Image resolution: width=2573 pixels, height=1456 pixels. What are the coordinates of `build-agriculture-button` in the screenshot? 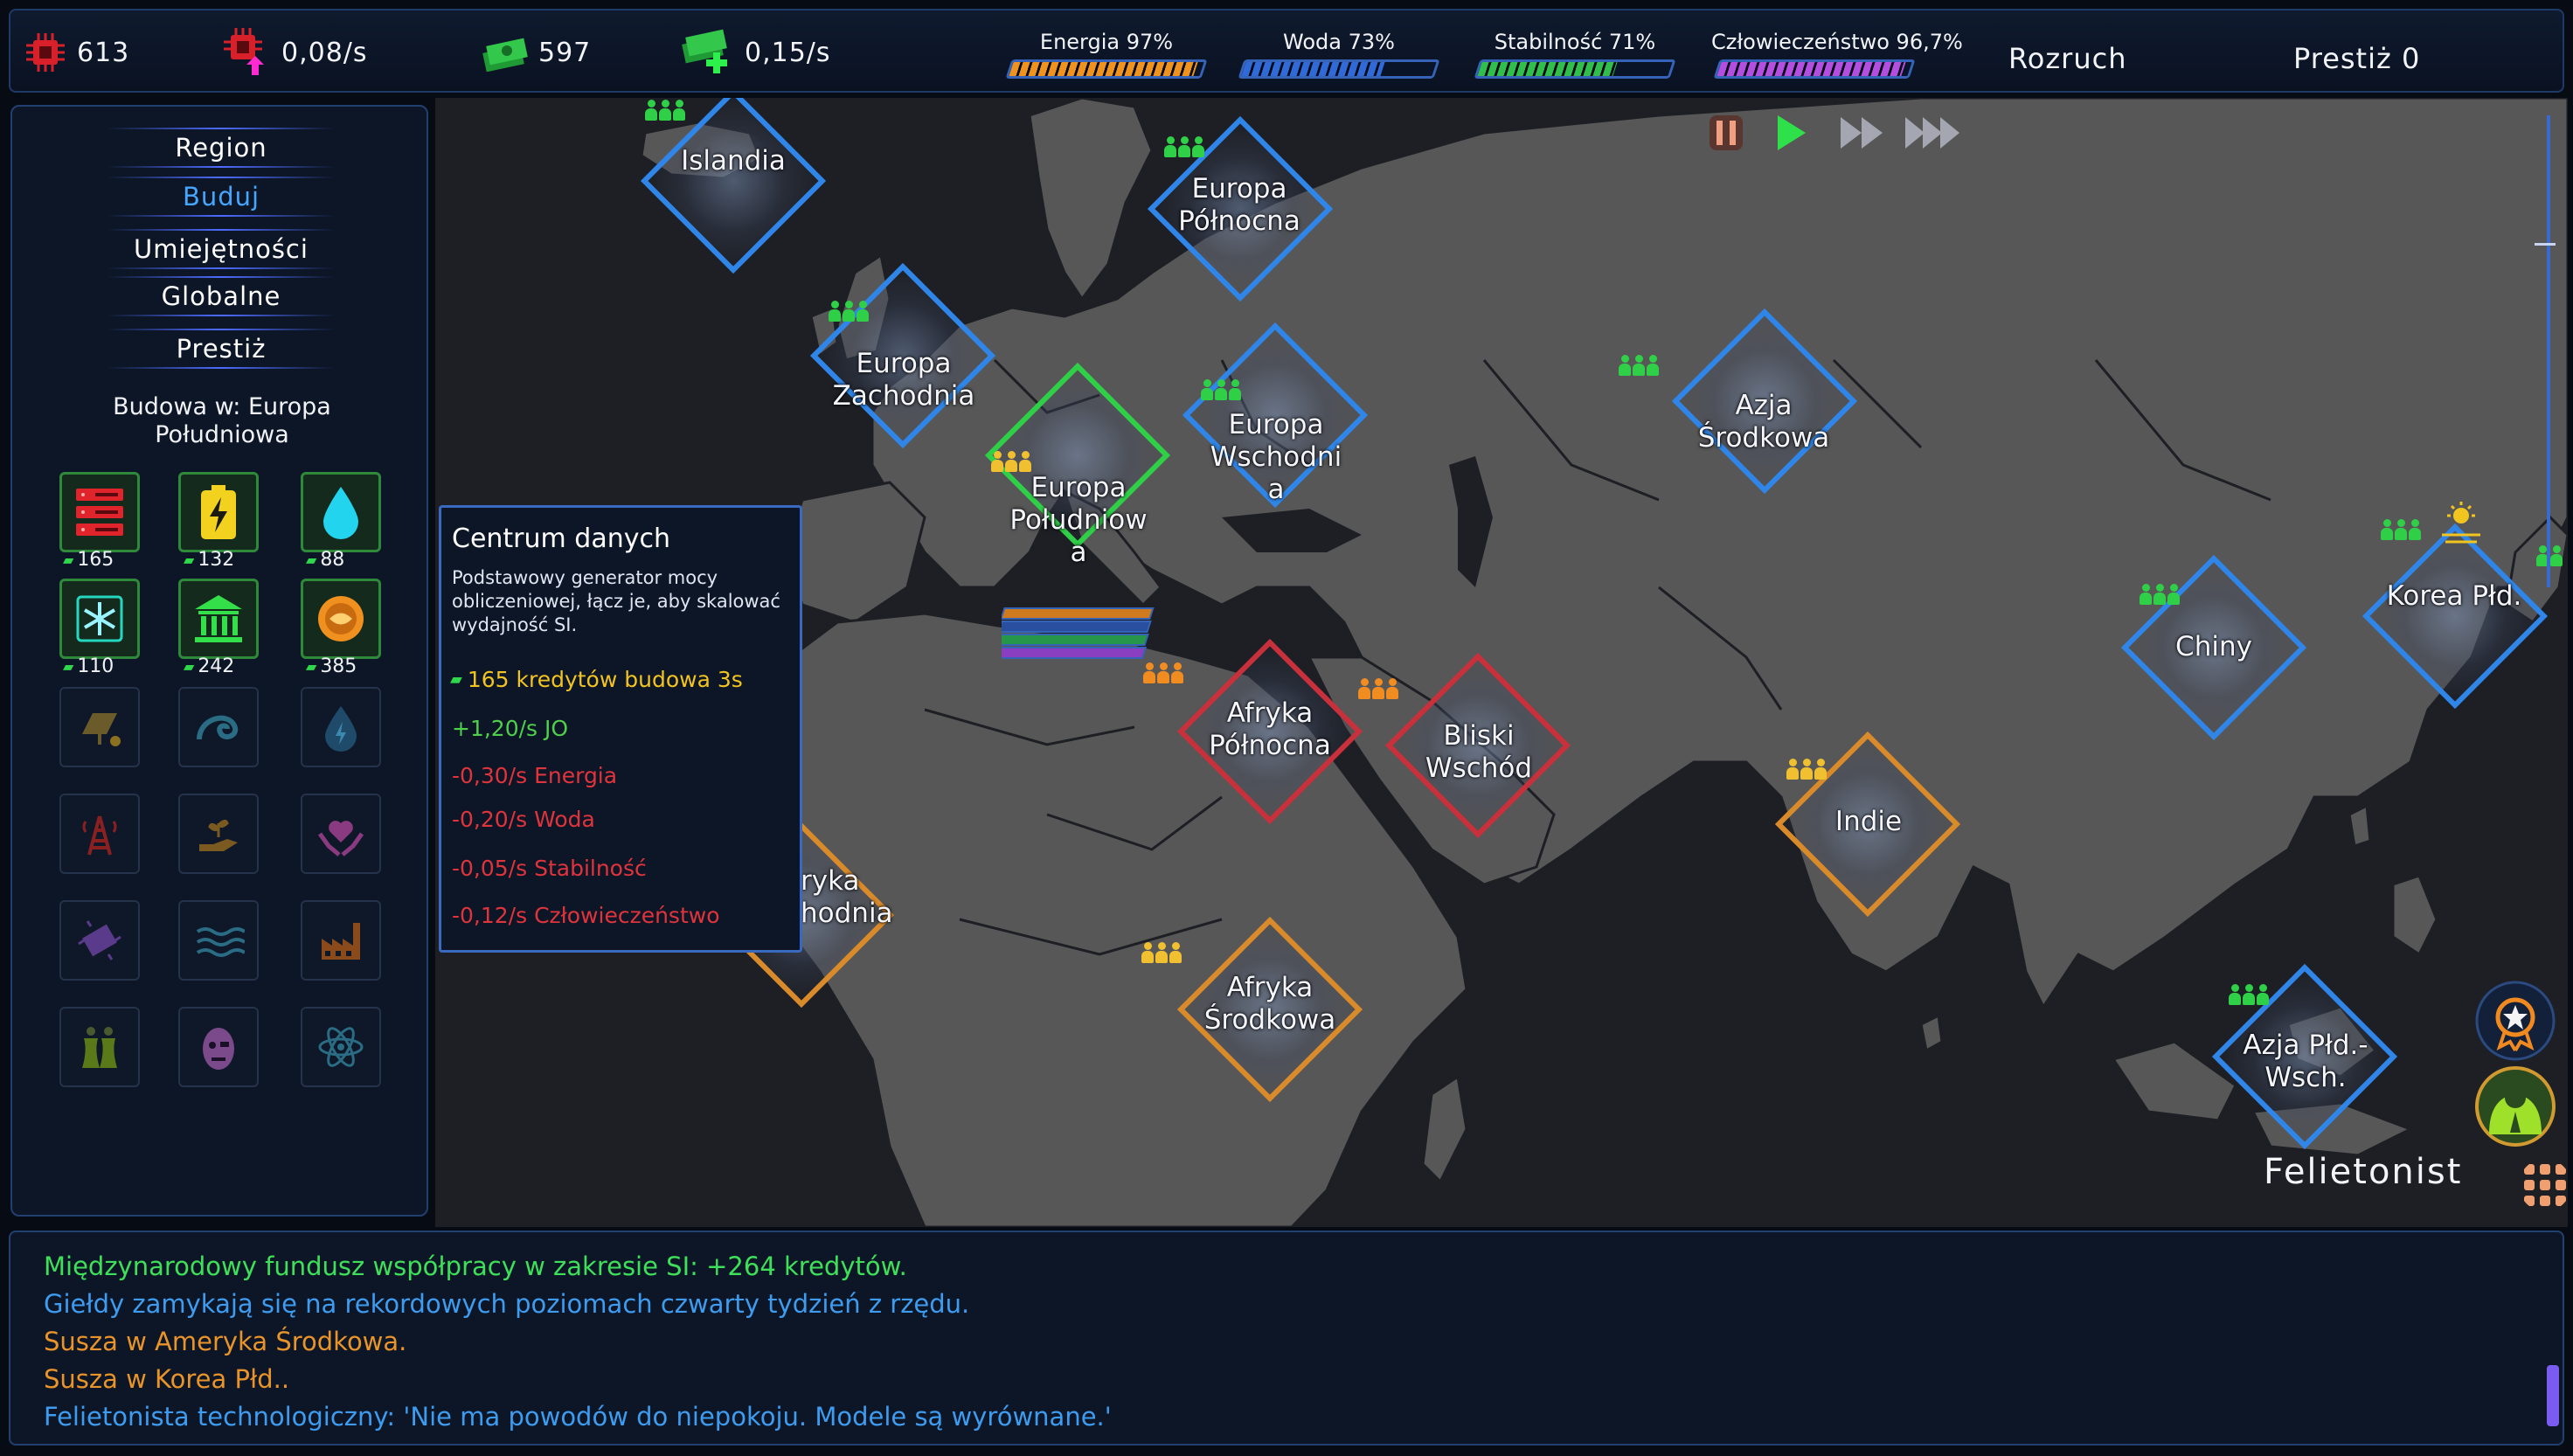 It's located at (218, 834).